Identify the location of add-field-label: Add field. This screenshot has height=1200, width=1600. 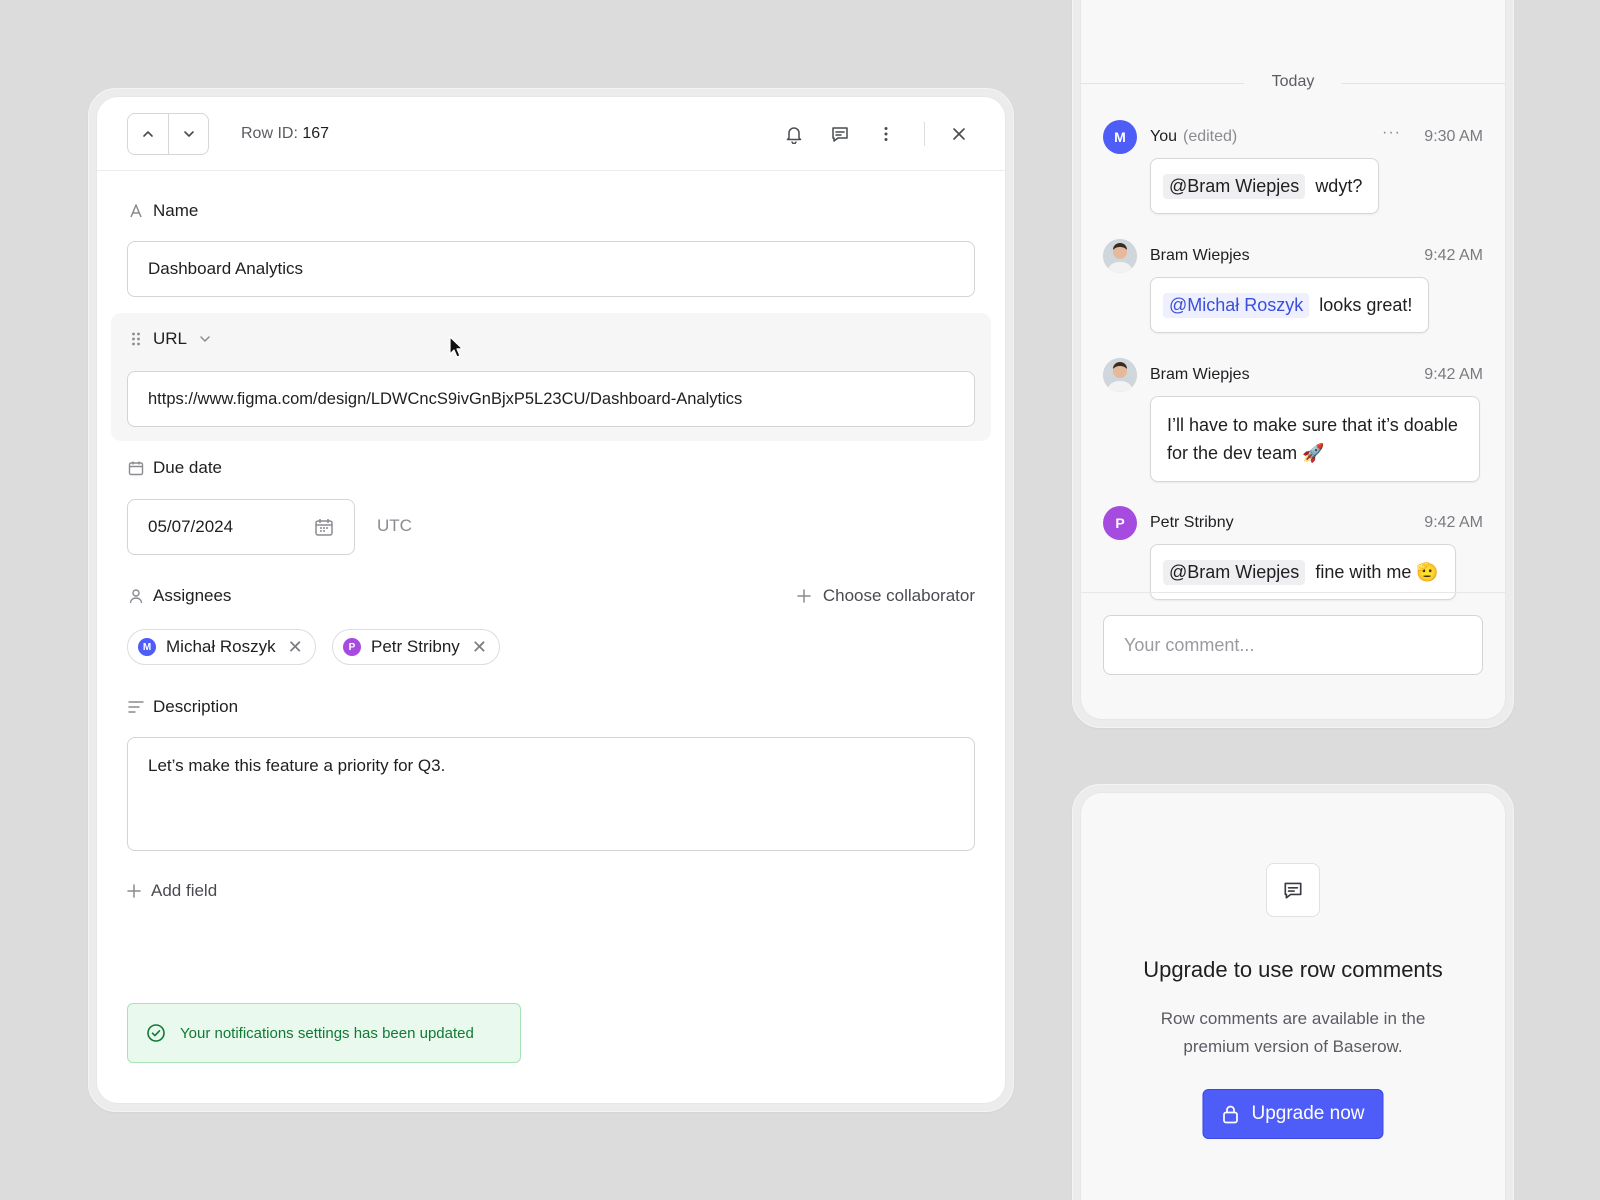
(184, 890).